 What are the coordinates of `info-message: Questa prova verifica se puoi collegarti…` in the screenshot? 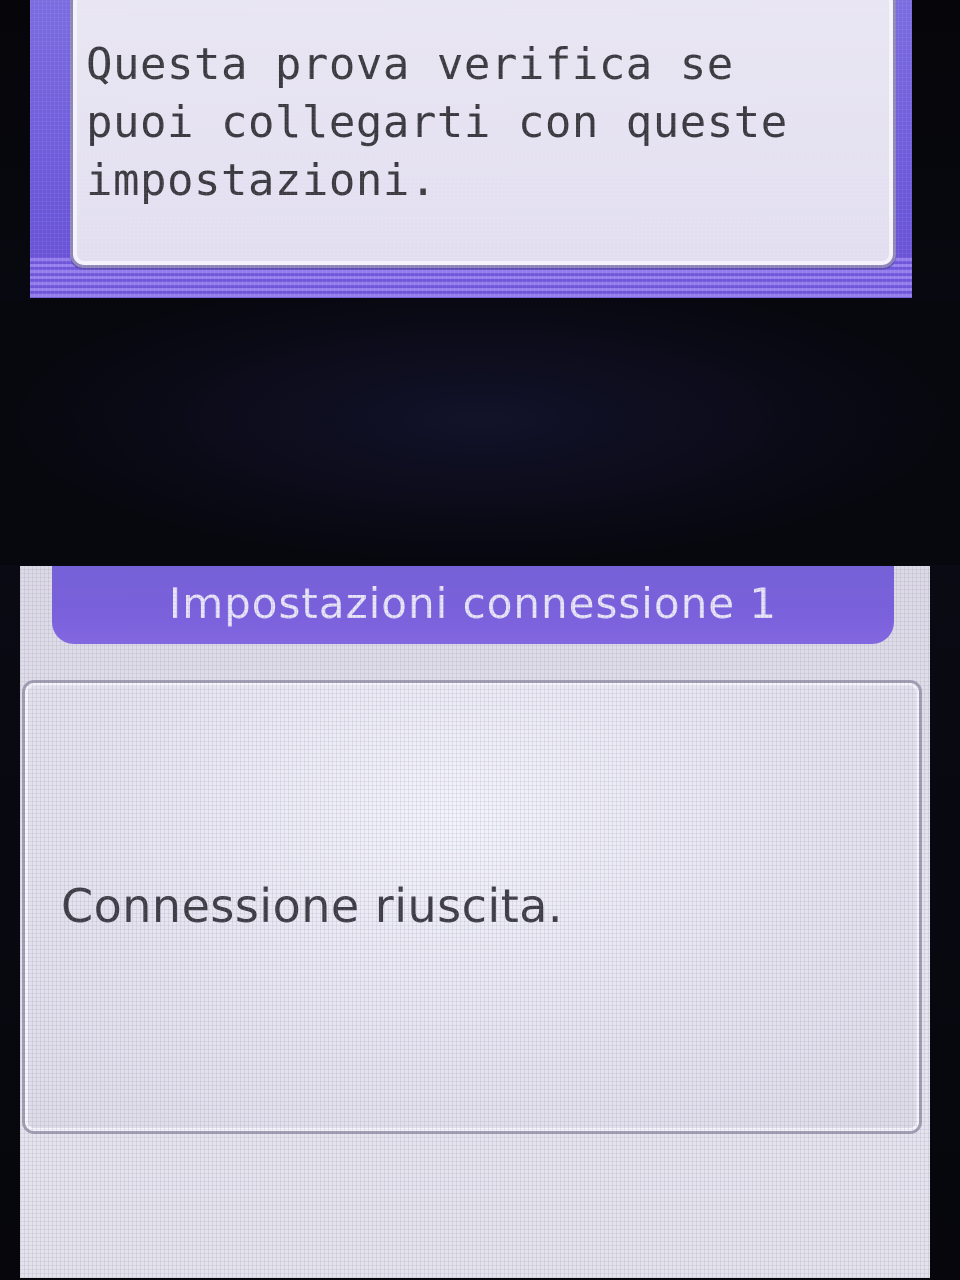 It's located at (437, 122).